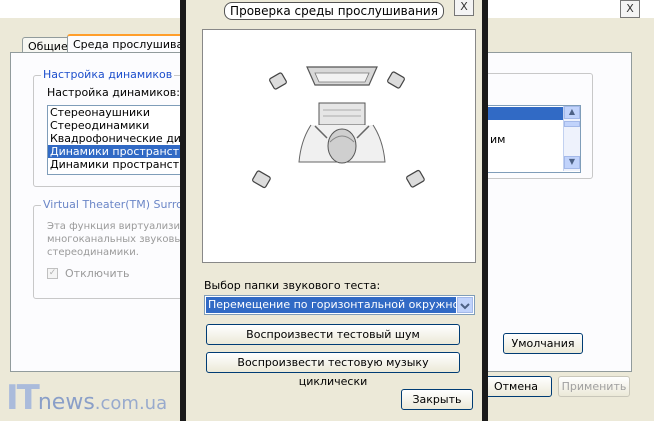 The width and height of the screenshot is (654, 421). I want to click on dialog-title: Проверка среды прослушивания, so click(334, 11).